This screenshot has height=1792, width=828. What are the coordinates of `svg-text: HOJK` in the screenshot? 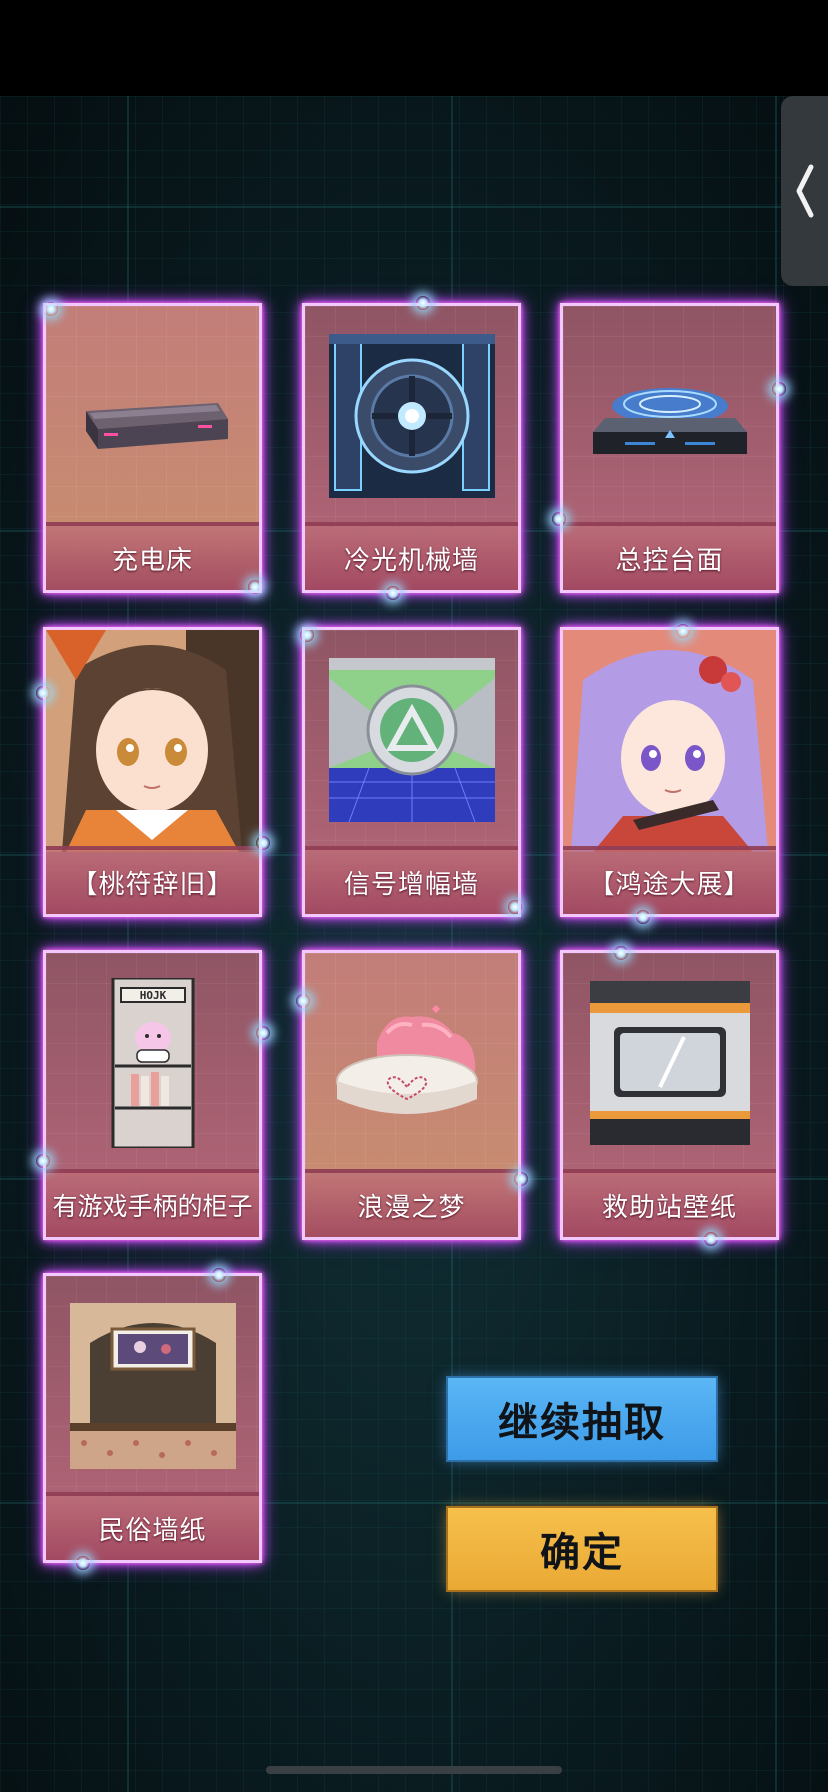 It's located at (152, 995).